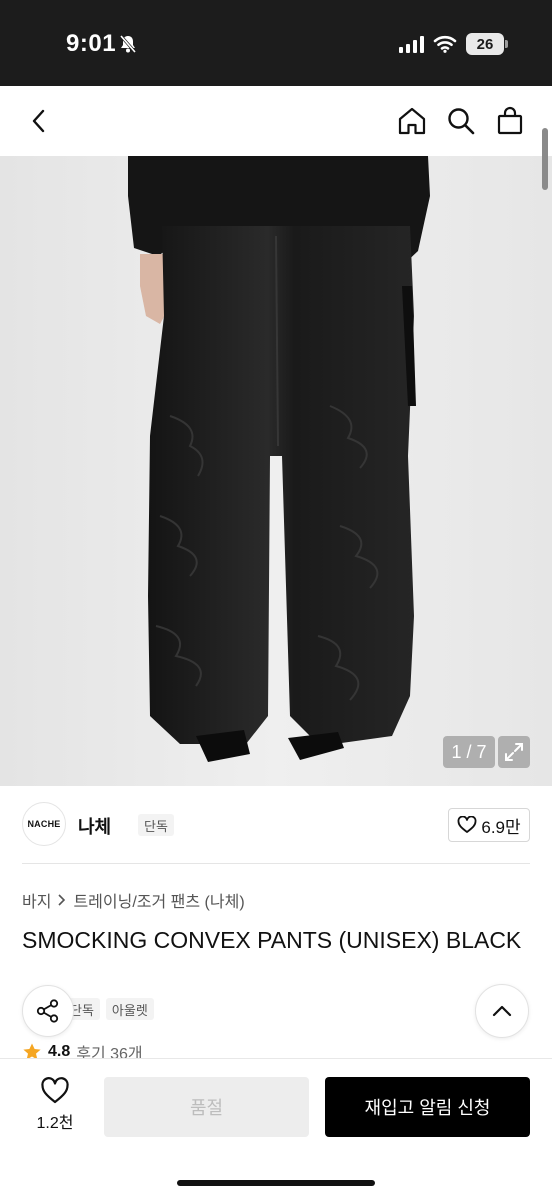 This screenshot has height=1200, width=552. I want to click on shopping-bag-icon, so click(510, 120).